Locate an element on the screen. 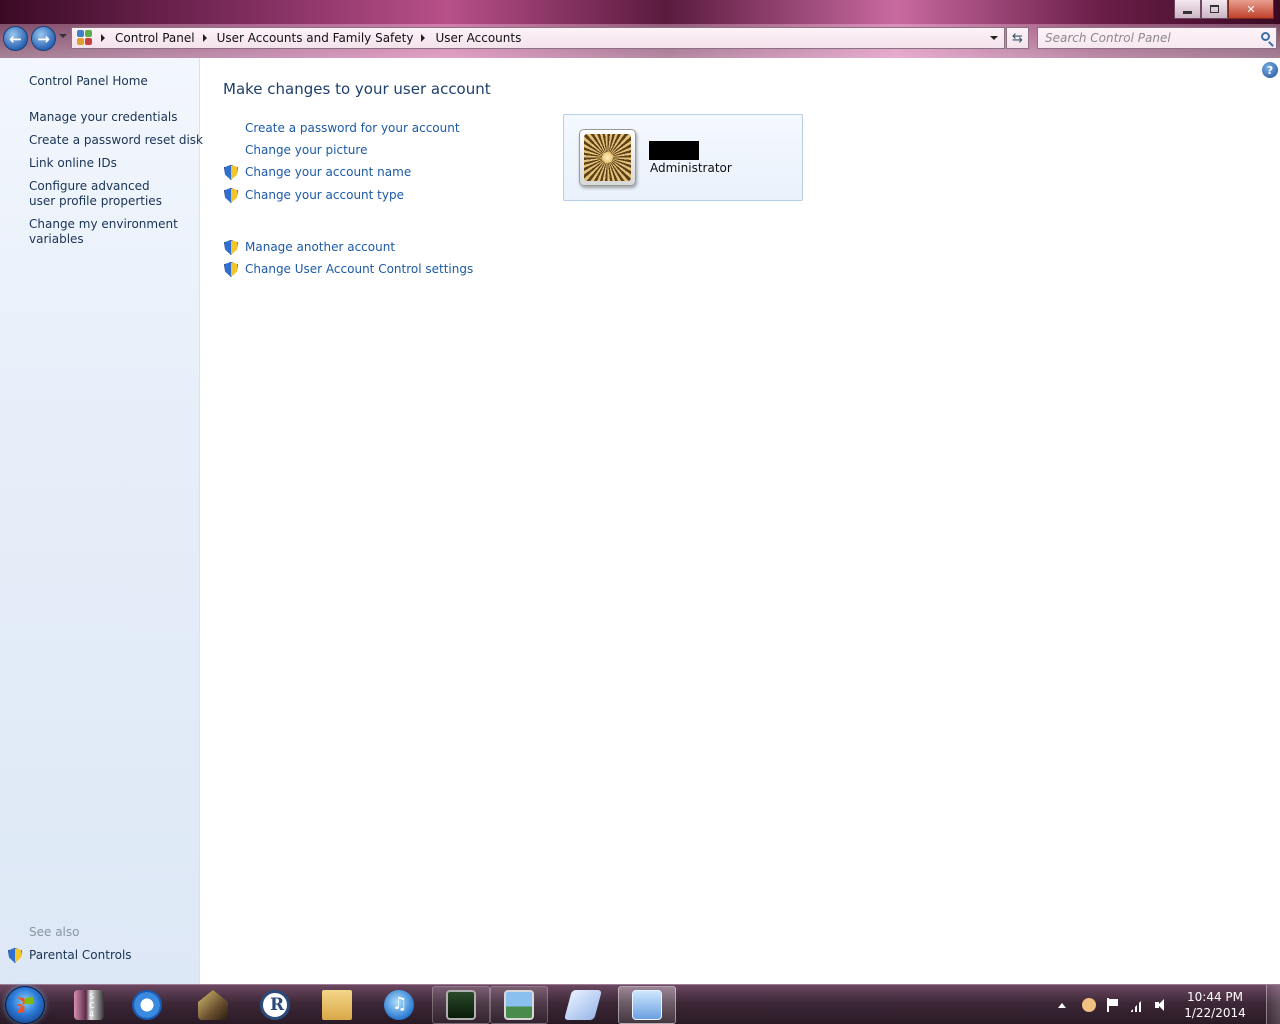 The image size is (1280, 1024). itunes-icon is located at coordinates (399, 1005).